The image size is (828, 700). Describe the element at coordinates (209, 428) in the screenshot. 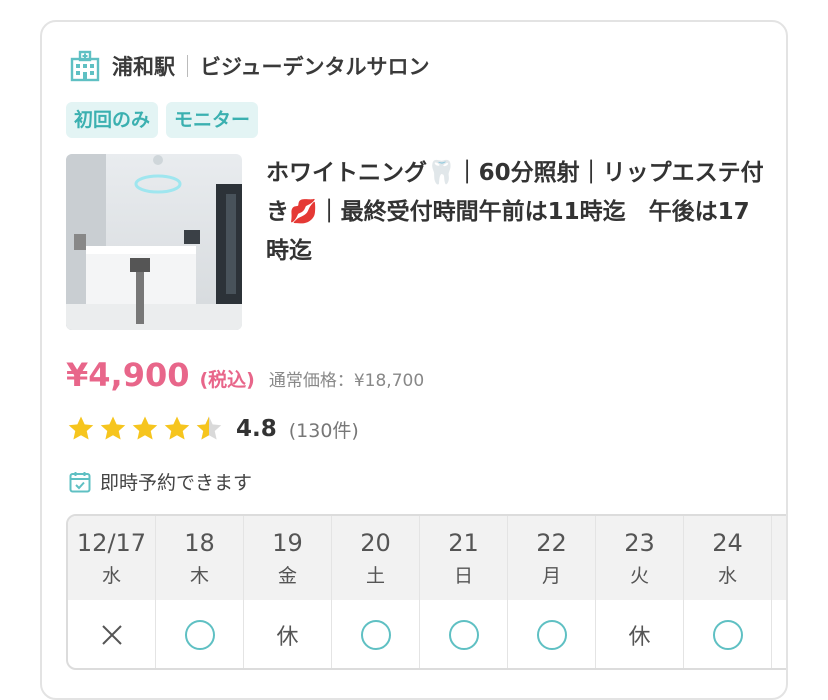

I see `half-star-icon` at that location.